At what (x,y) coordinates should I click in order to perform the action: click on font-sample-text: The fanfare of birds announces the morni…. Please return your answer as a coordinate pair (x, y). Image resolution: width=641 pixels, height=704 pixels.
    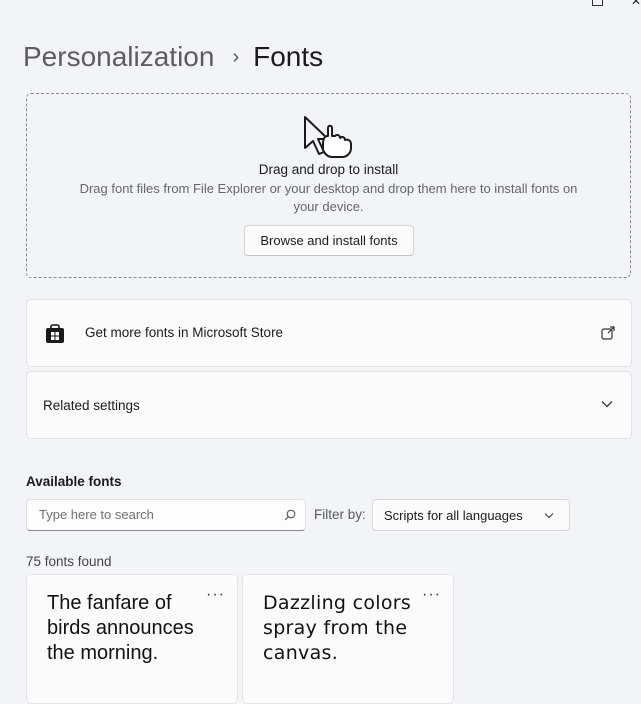
    Looking at the image, I should click on (120, 628).